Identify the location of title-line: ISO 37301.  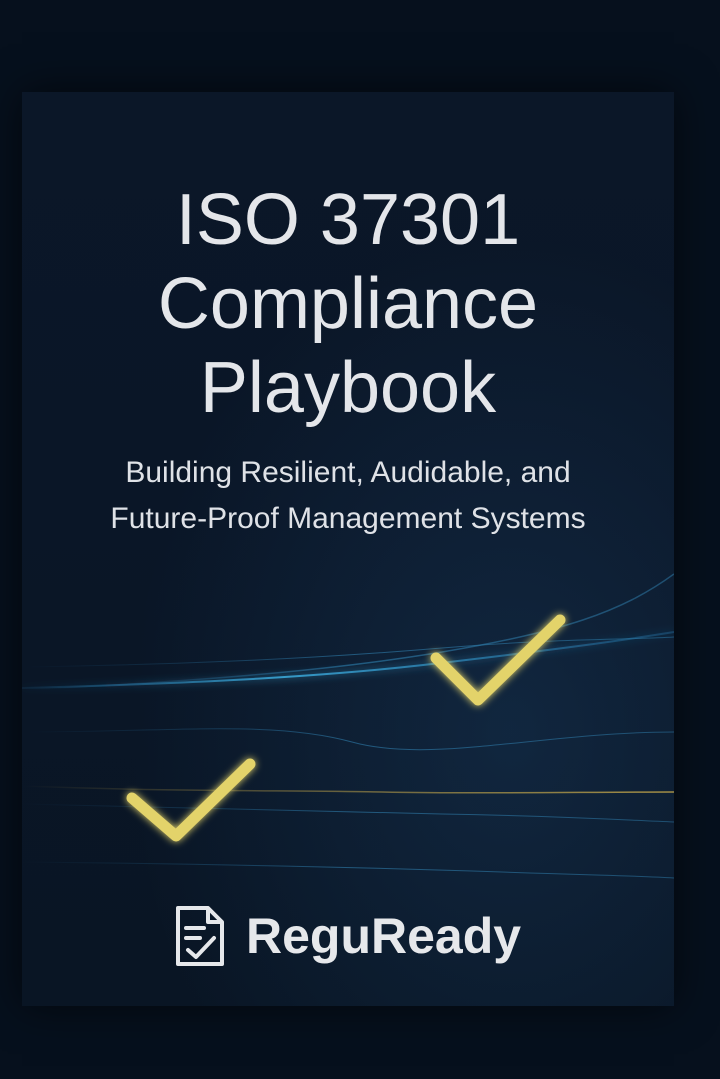
(348, 220).